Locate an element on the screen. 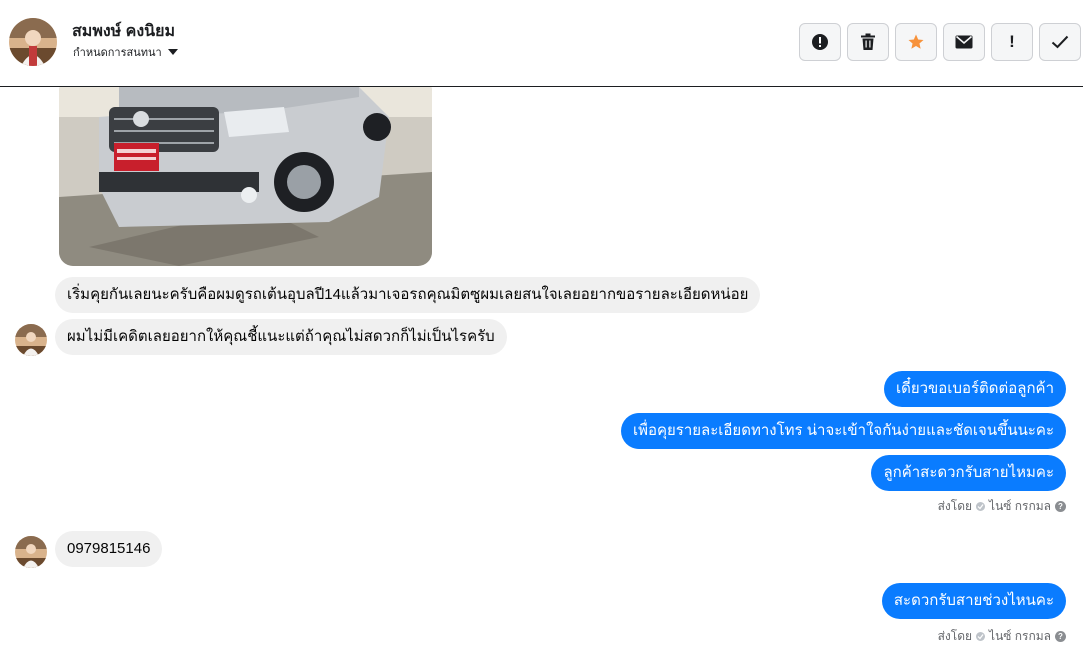  check-icon is located at coordinates (1060, 42).